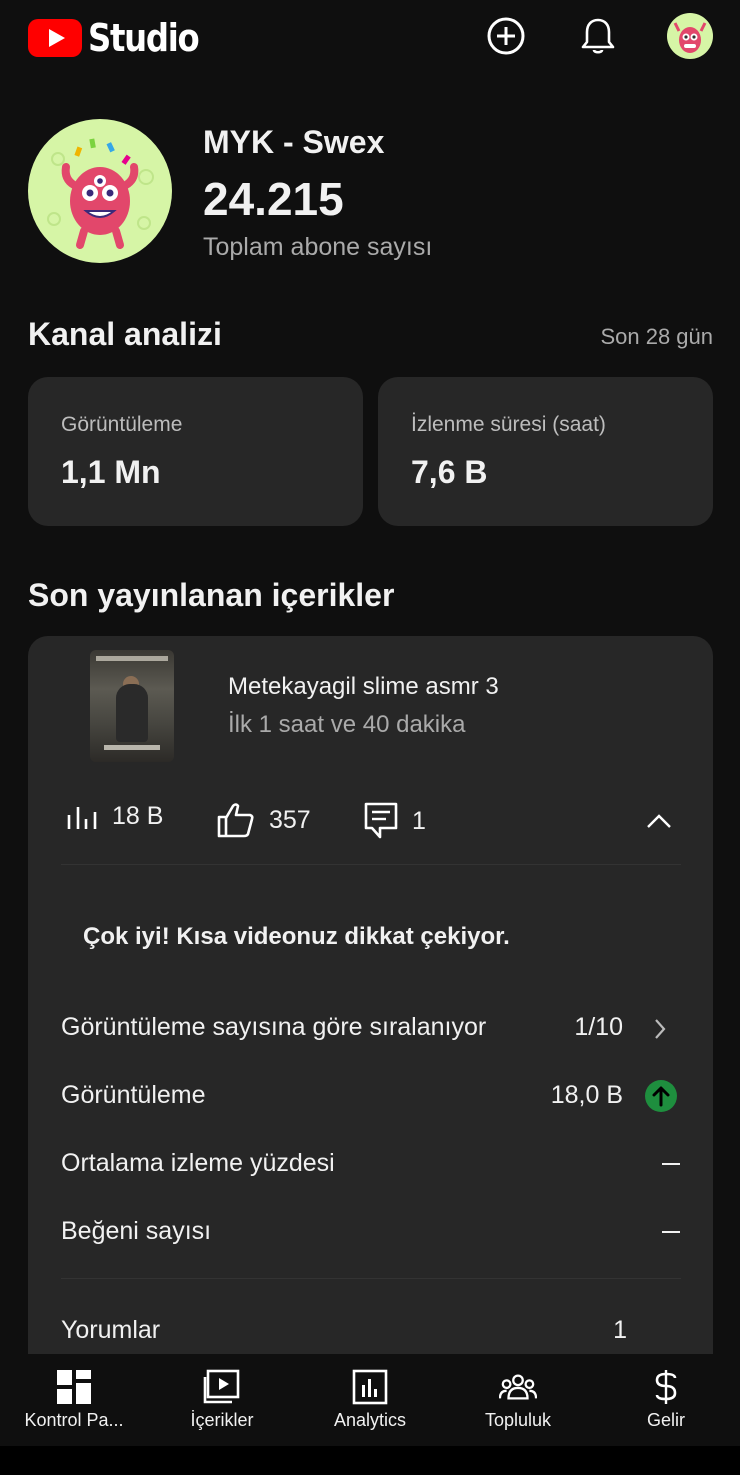  What do you see at coordinates (144, 38) in the screenshot?
I see `logo-text: Studio` at bounding box center [144, 38].